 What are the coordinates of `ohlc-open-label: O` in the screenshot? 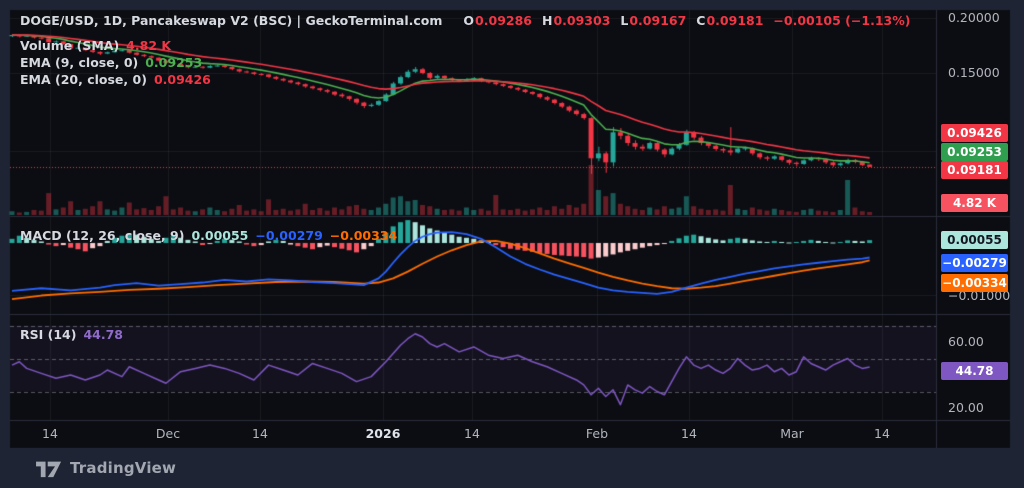 It's located at (469, 20).